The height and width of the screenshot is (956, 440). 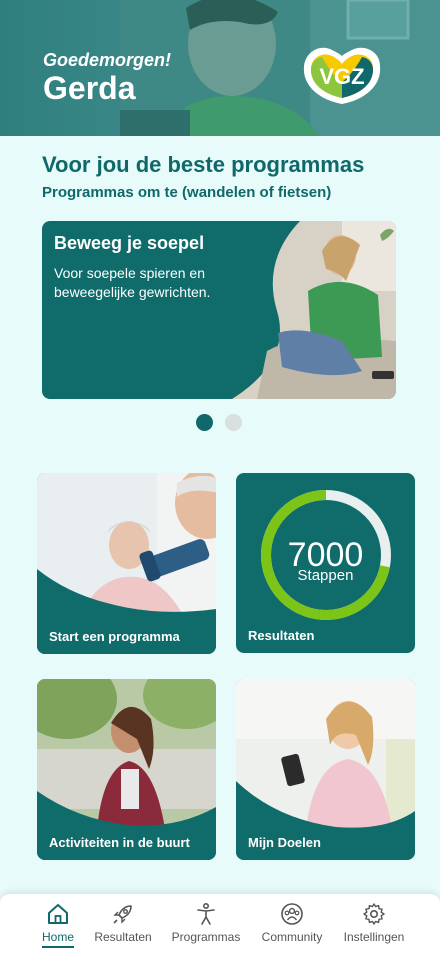 What do you see at coordinates (325, 575) in the screenshot?
I see `steps-unit: Stappen` at bounding box center [325, 575].